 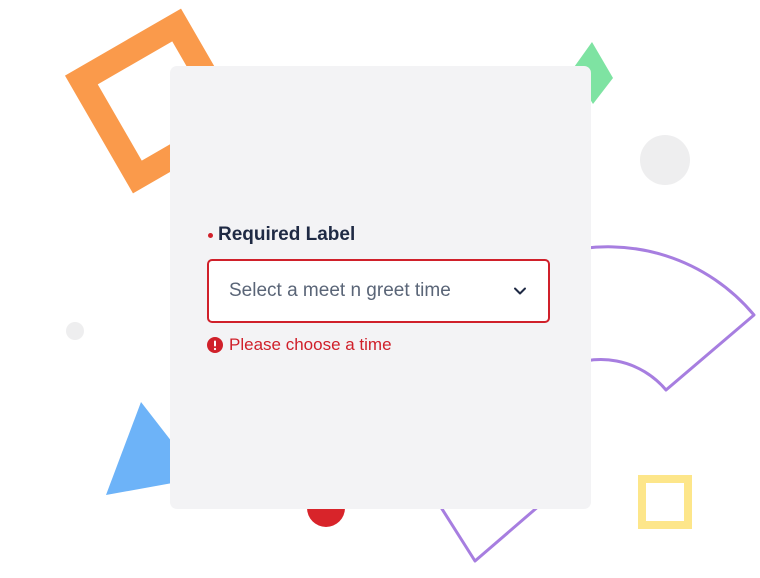 I want to click on time-select-dropdown: Select a meet n greet time, so click(x=378, y=291).